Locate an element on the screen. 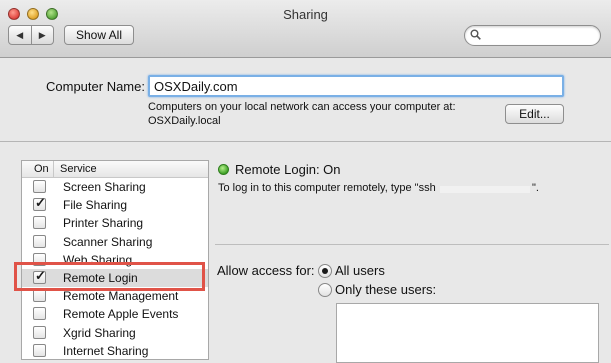 The image size is (611, 363). service-row: Printer Sharing is located at coordinates (115, 223).